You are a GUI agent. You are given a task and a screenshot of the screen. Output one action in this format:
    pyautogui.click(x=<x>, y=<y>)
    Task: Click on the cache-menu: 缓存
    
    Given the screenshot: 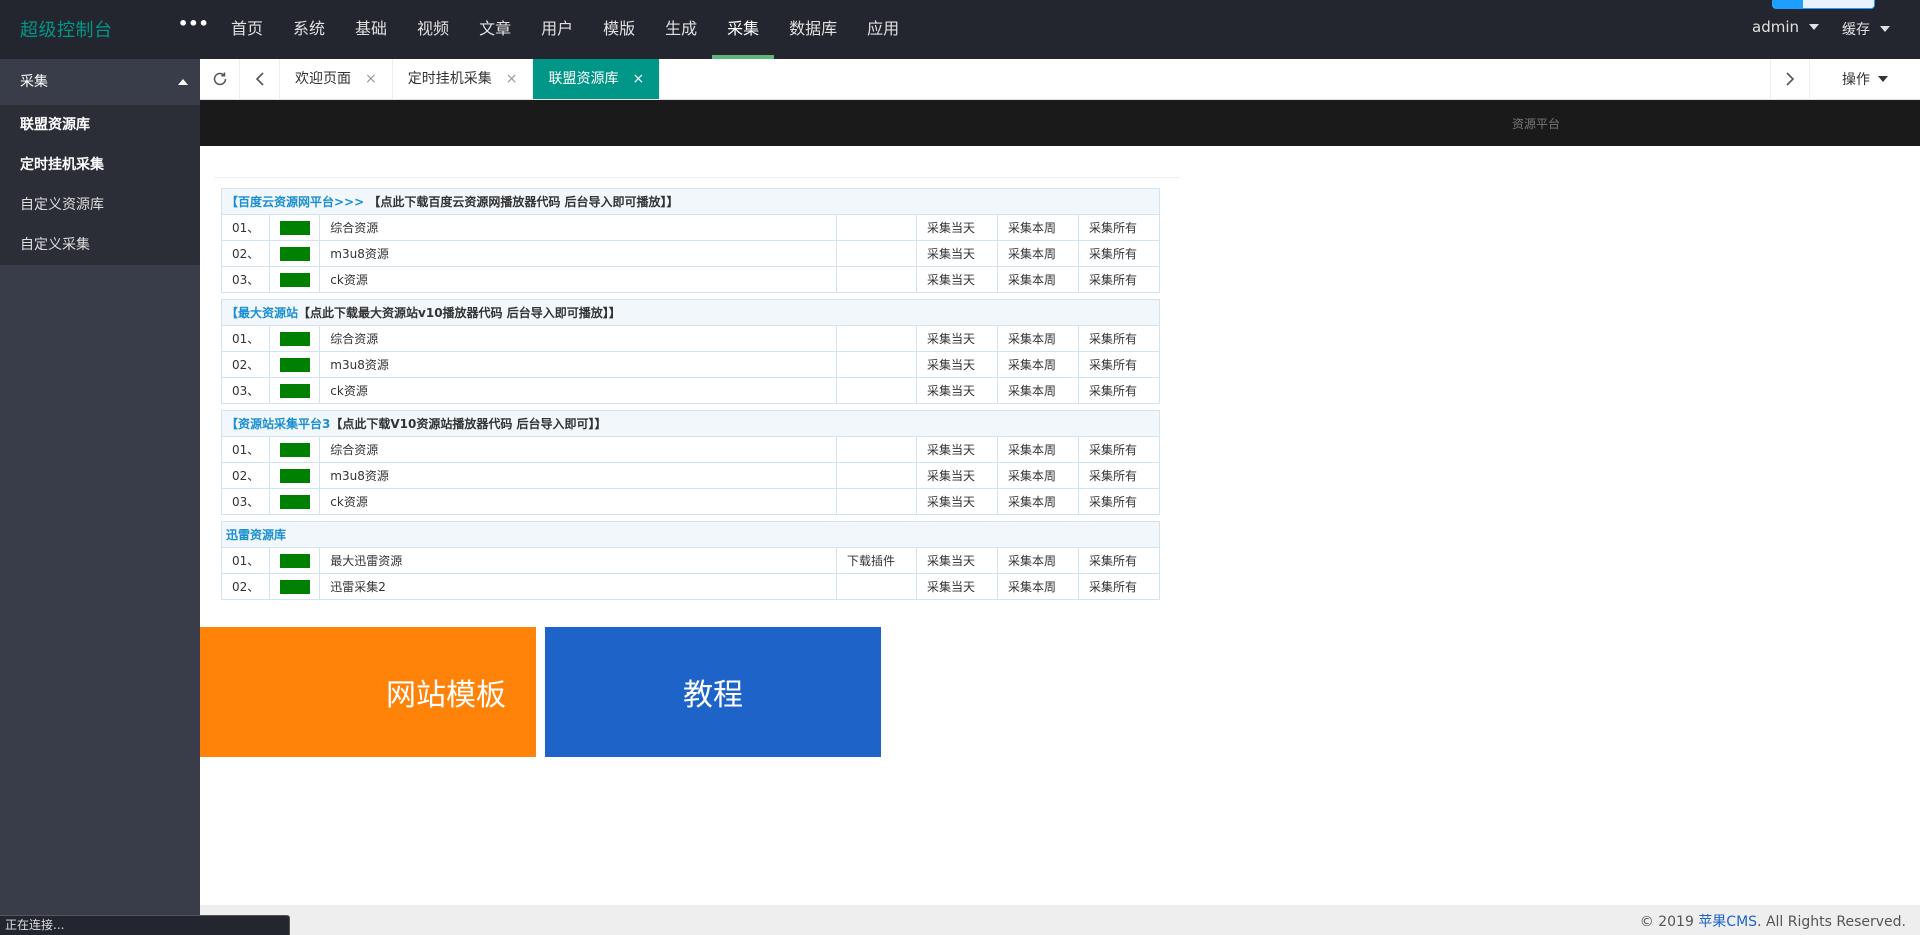 What is the action you would take?
    pyautogui.click(x=1866, y=29)
    